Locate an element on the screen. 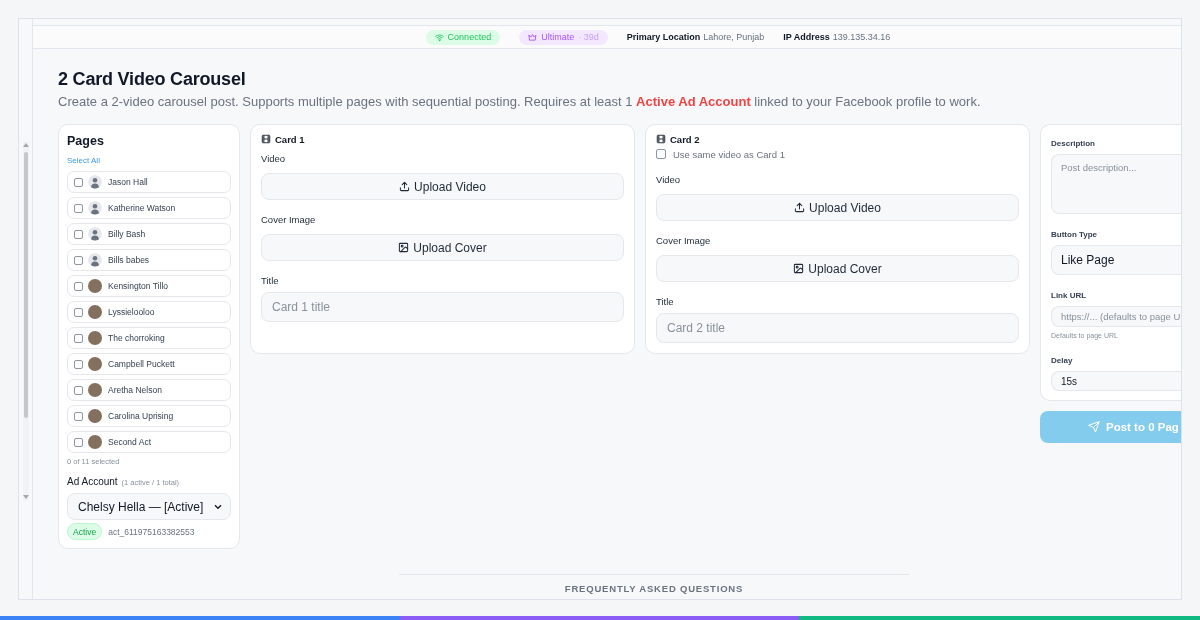 The image size is (1200, 620). page-name: Second Act is located at coordinates (129, 442).